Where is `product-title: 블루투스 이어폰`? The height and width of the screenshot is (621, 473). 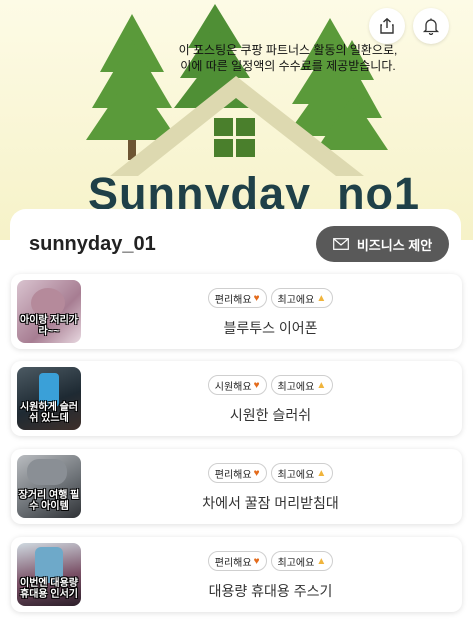
product-title: 블루투스 이어폰 is located at coordinates (270, 328).